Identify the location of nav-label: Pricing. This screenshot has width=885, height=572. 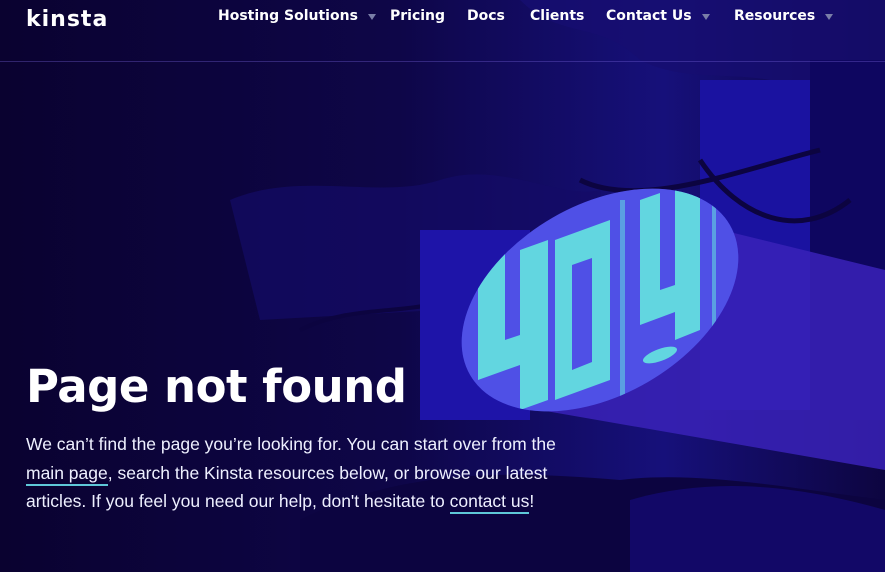
(418, 16).